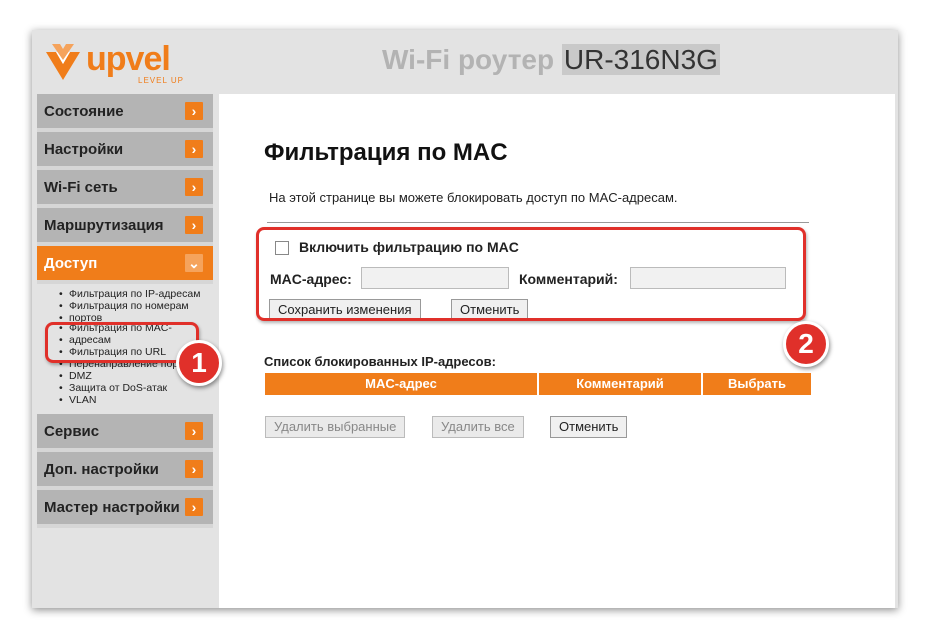 This screenshot has height=641, width=930. What do you see at coordinates (194, 263) in the screenshot?
I see `chevron-down-icon: ⌄` at bounding box center [194, 263].